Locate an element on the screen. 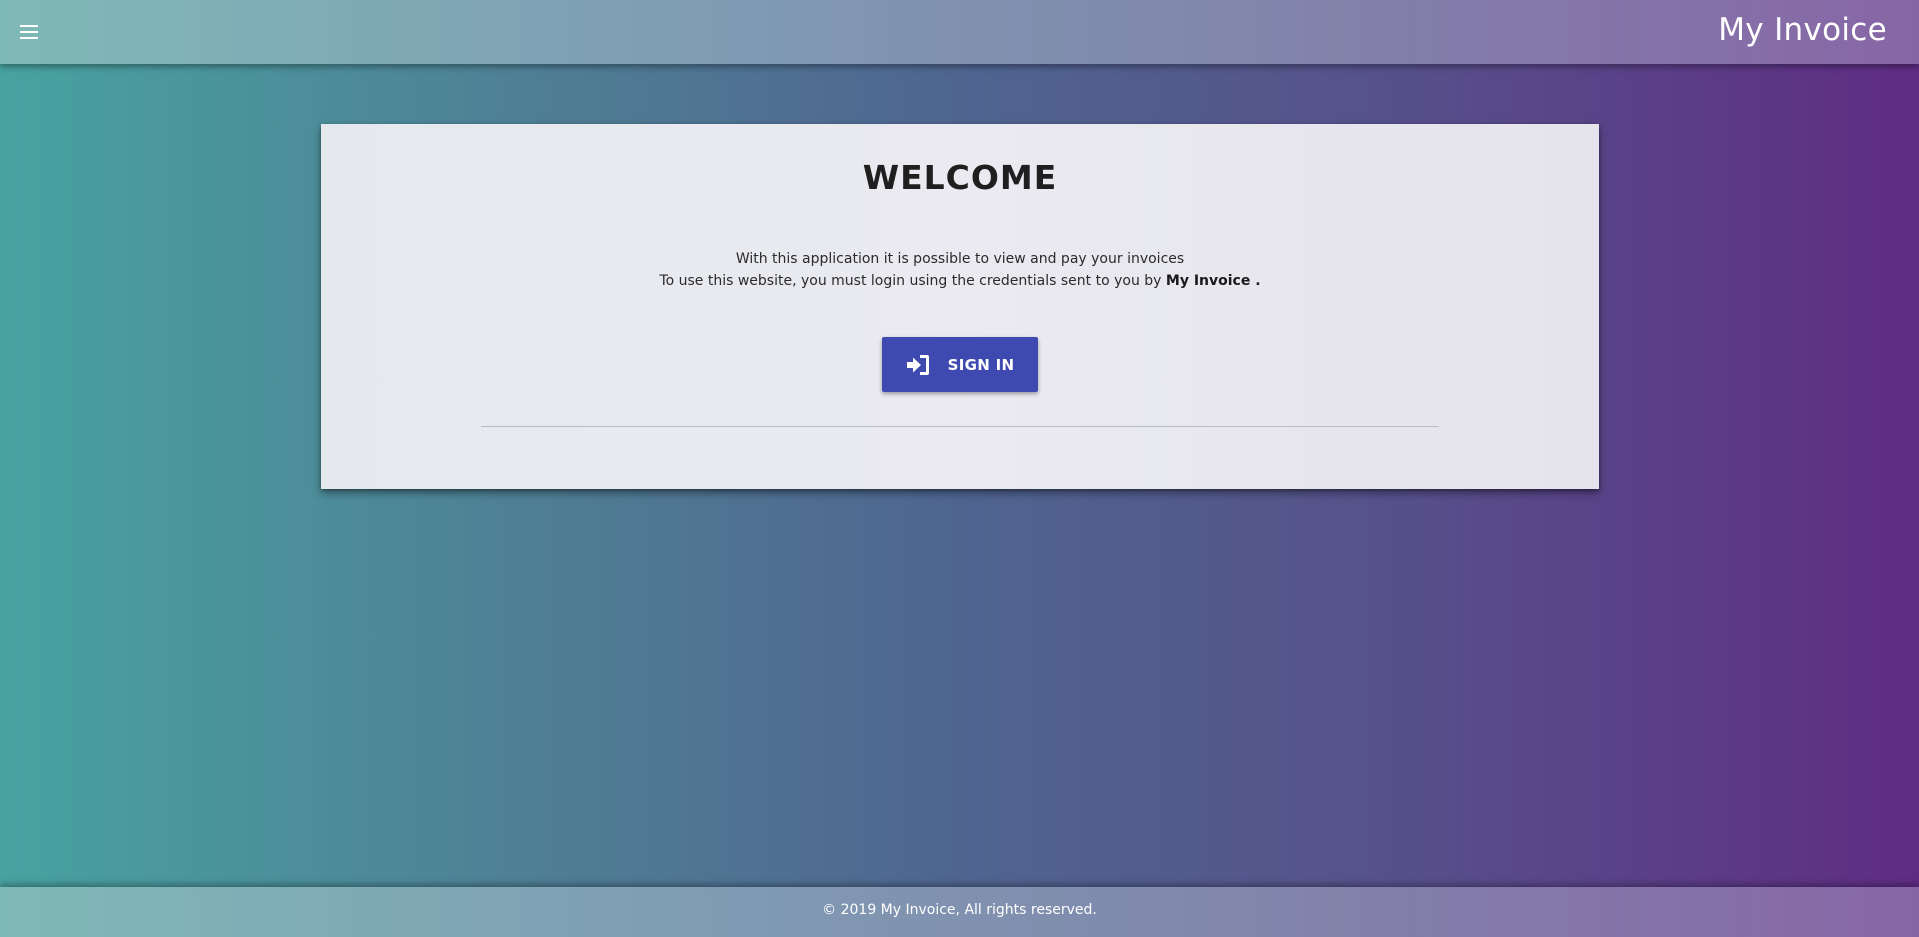 This screenshot has width=1919, height=937. sign-in-icon is located at coordinates (917, 364).